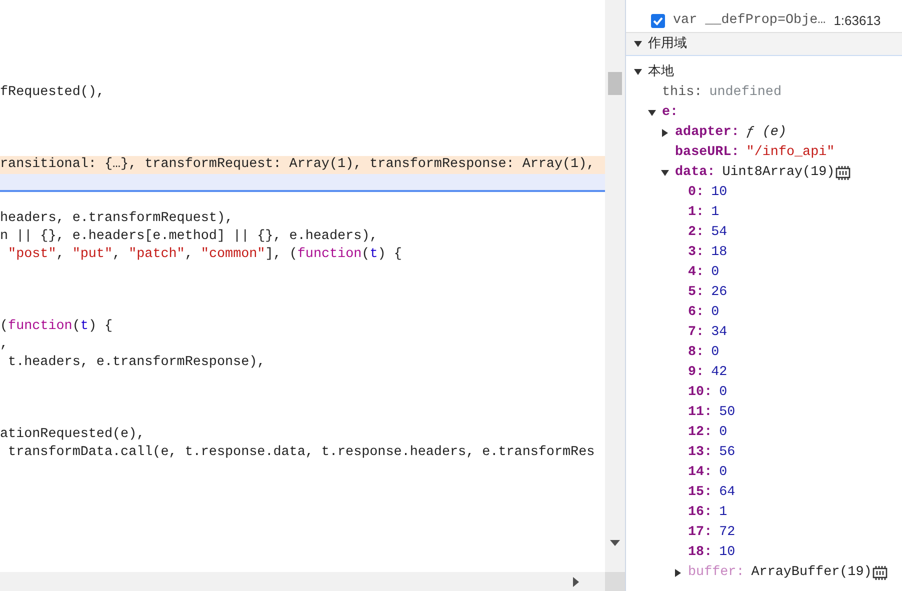 The height and width of the screenshot is (591, 902). Describe the element at coordinates (719, 333) in the screenshot. I see `property-value: 34` at that location.